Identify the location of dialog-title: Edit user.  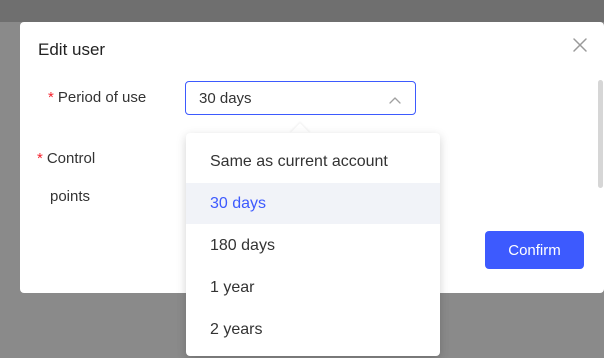
(72, 49).